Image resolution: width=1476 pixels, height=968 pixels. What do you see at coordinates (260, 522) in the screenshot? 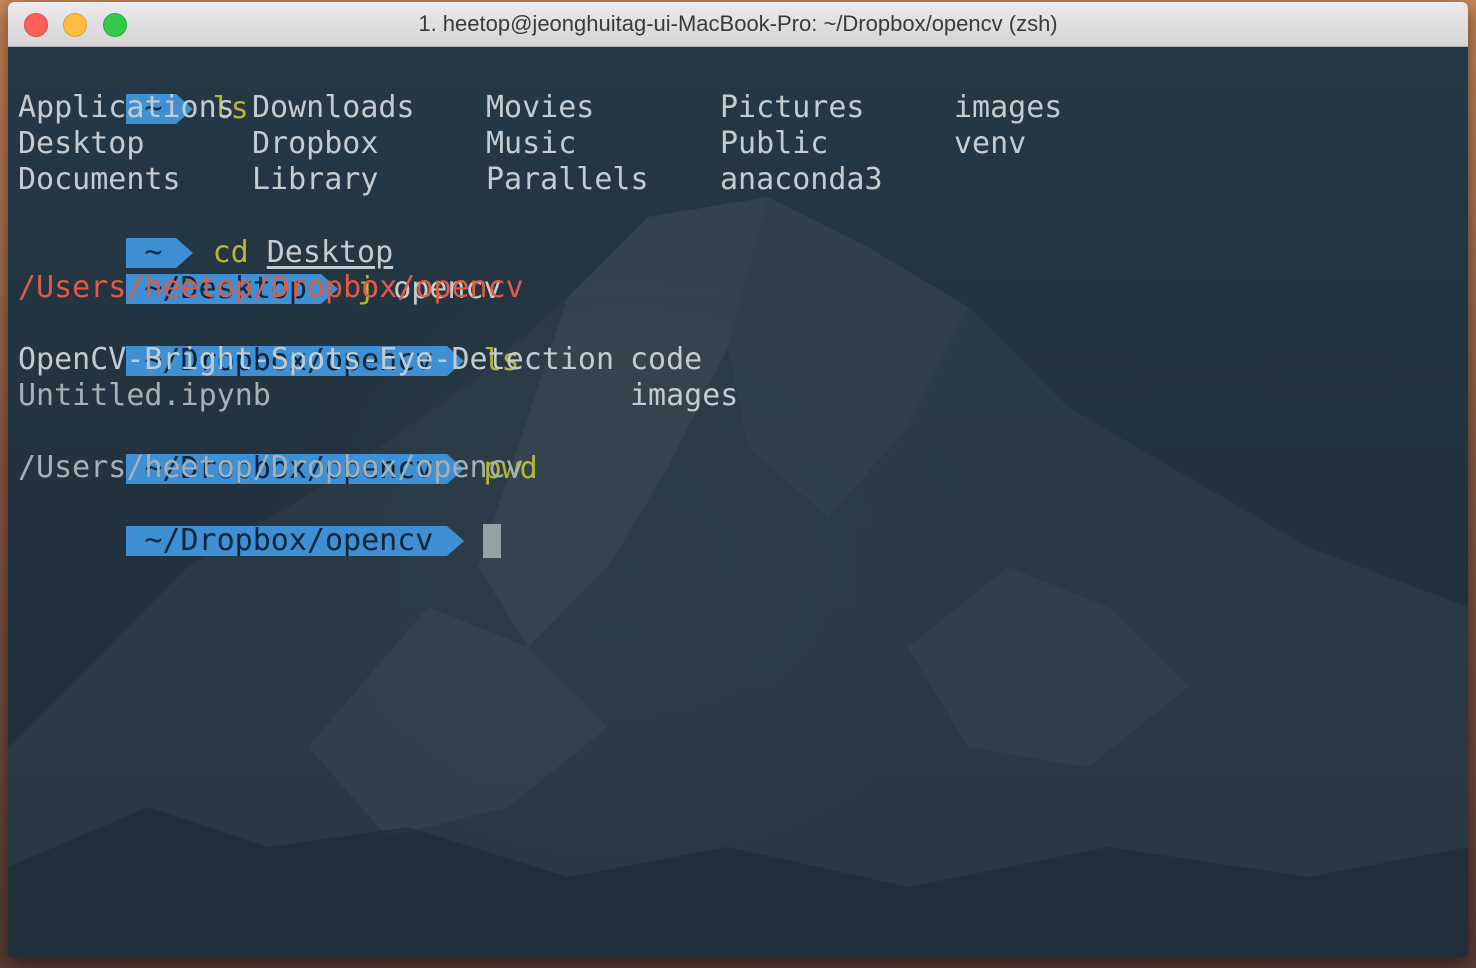
I see `terminal-line: ~/Dropbox/opencv` at bounding box center [260, 522].